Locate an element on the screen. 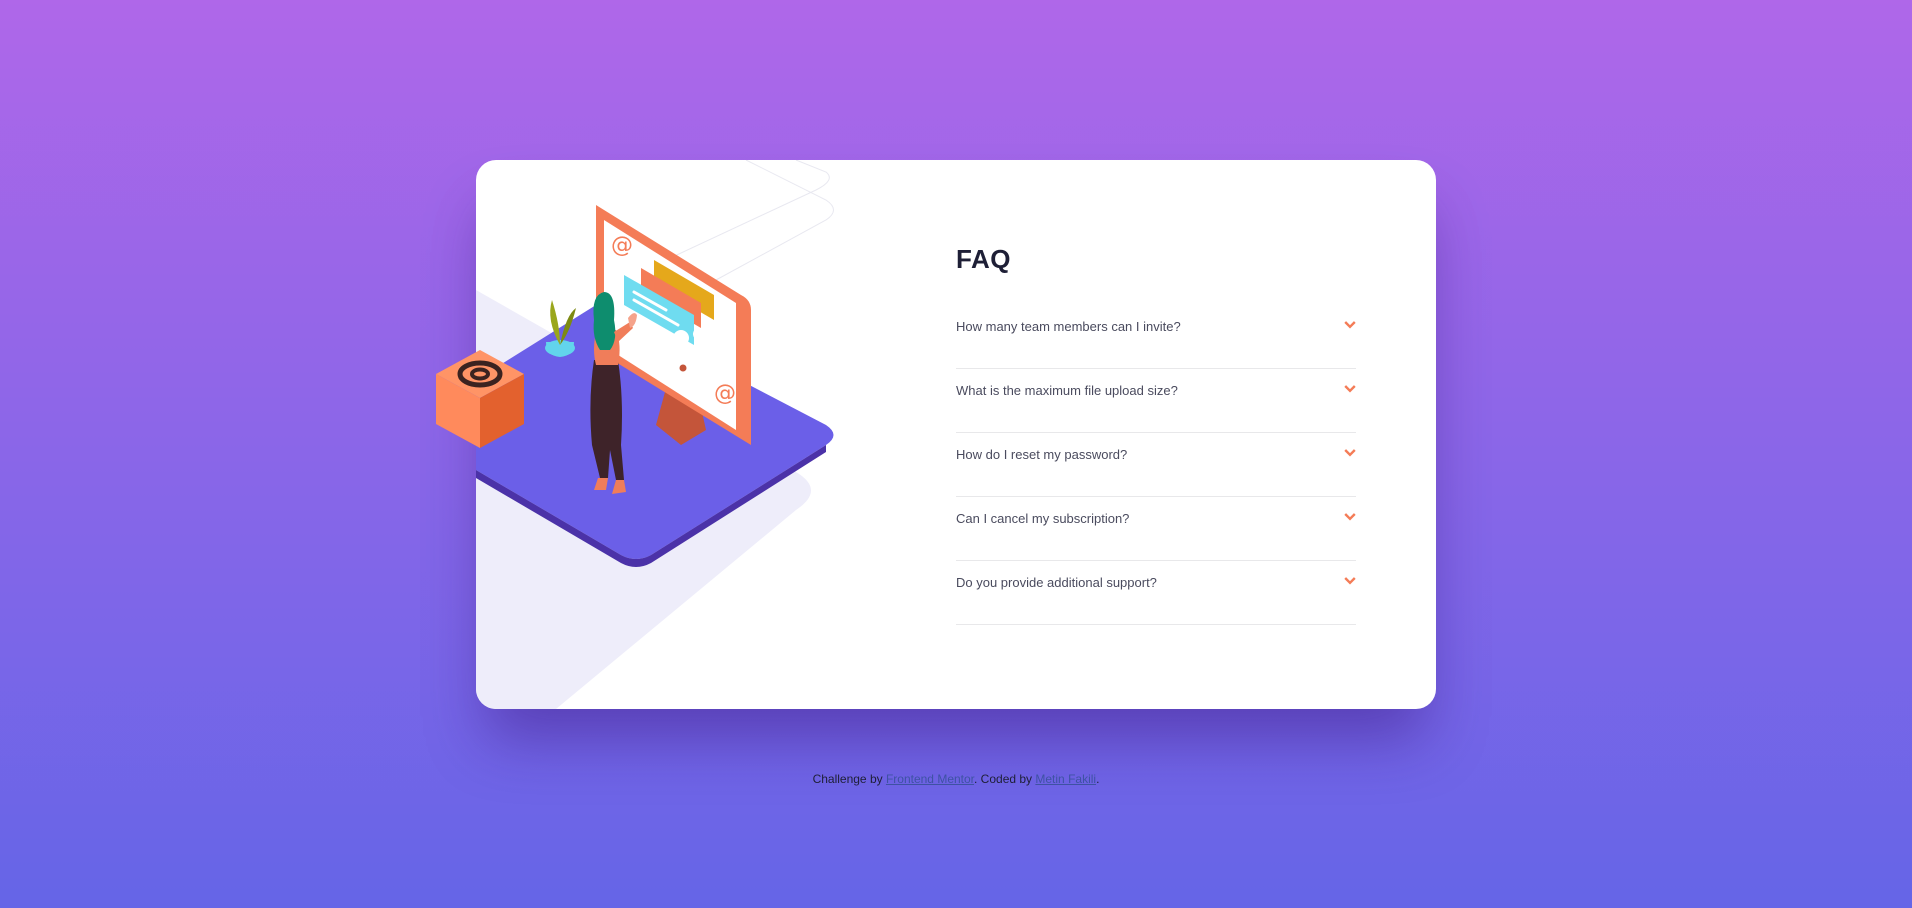 The height and width of the screenshot is (908, 1912). pattern-line is located at coordinates (774, 220).